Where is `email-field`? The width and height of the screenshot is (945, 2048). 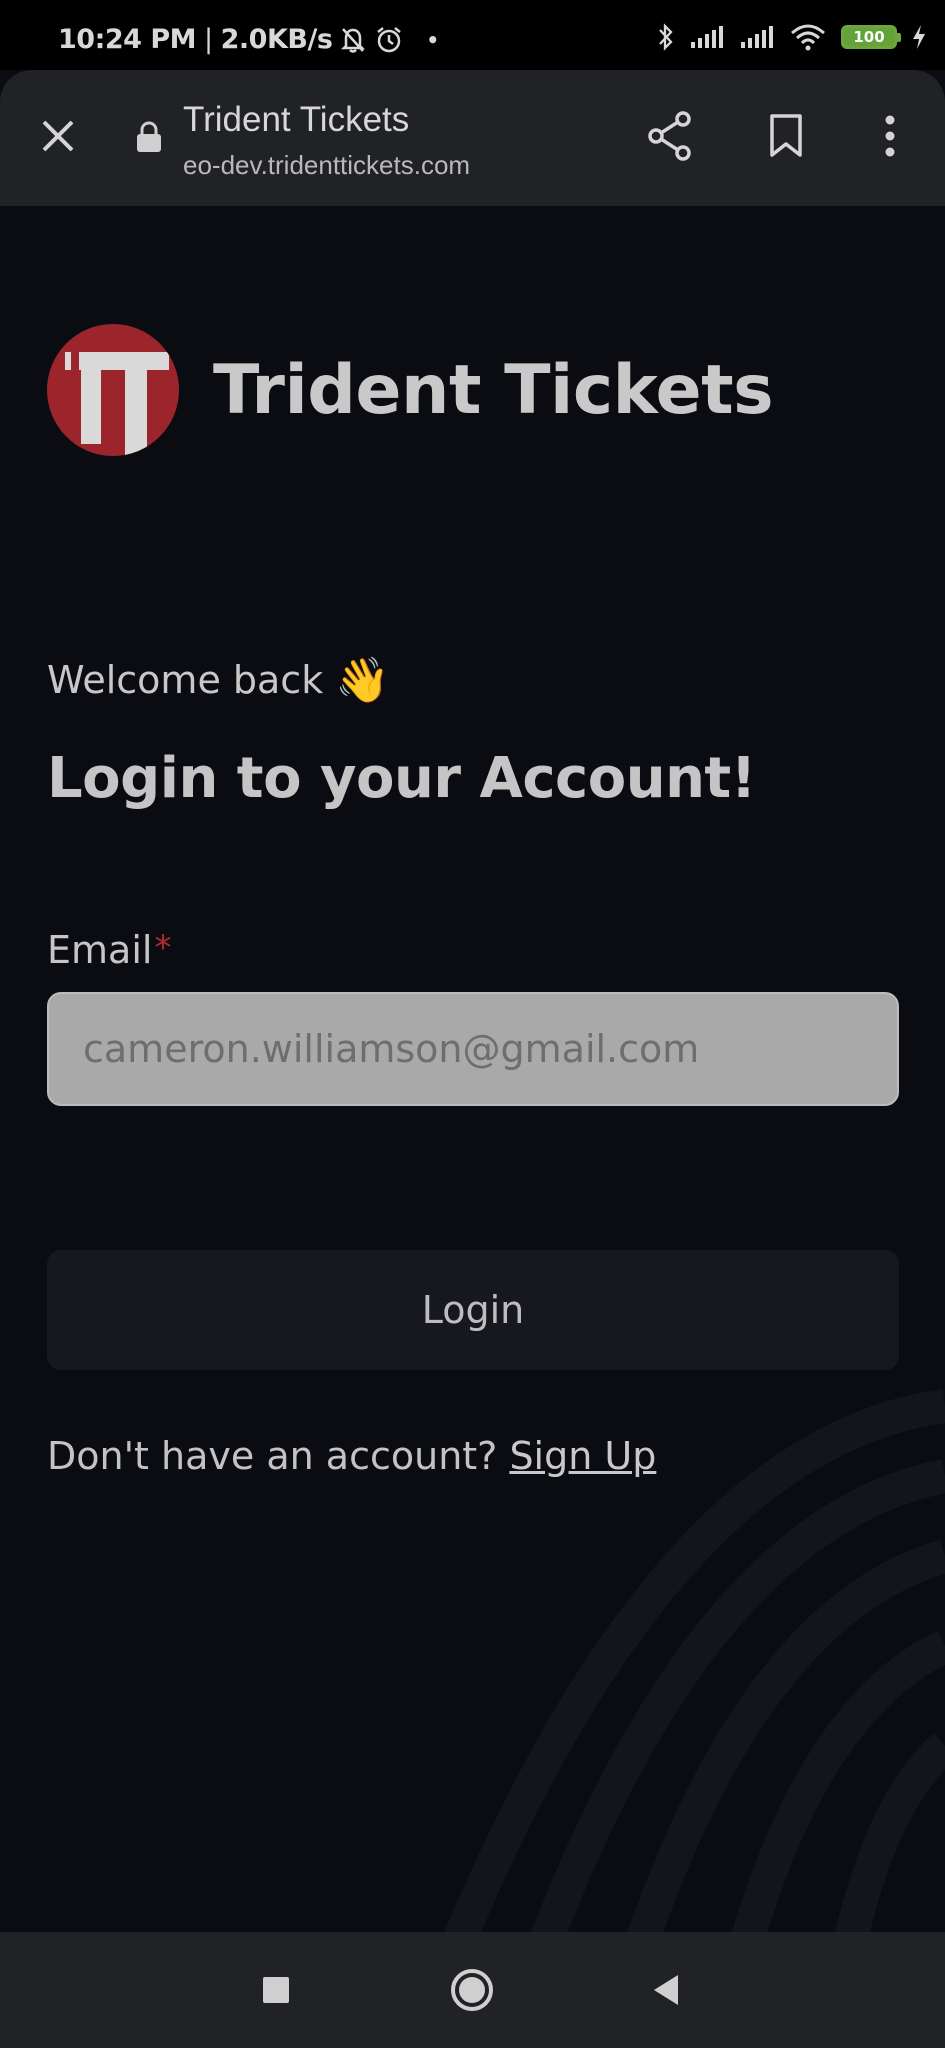
email-field is located at coordinates (473, 1049).